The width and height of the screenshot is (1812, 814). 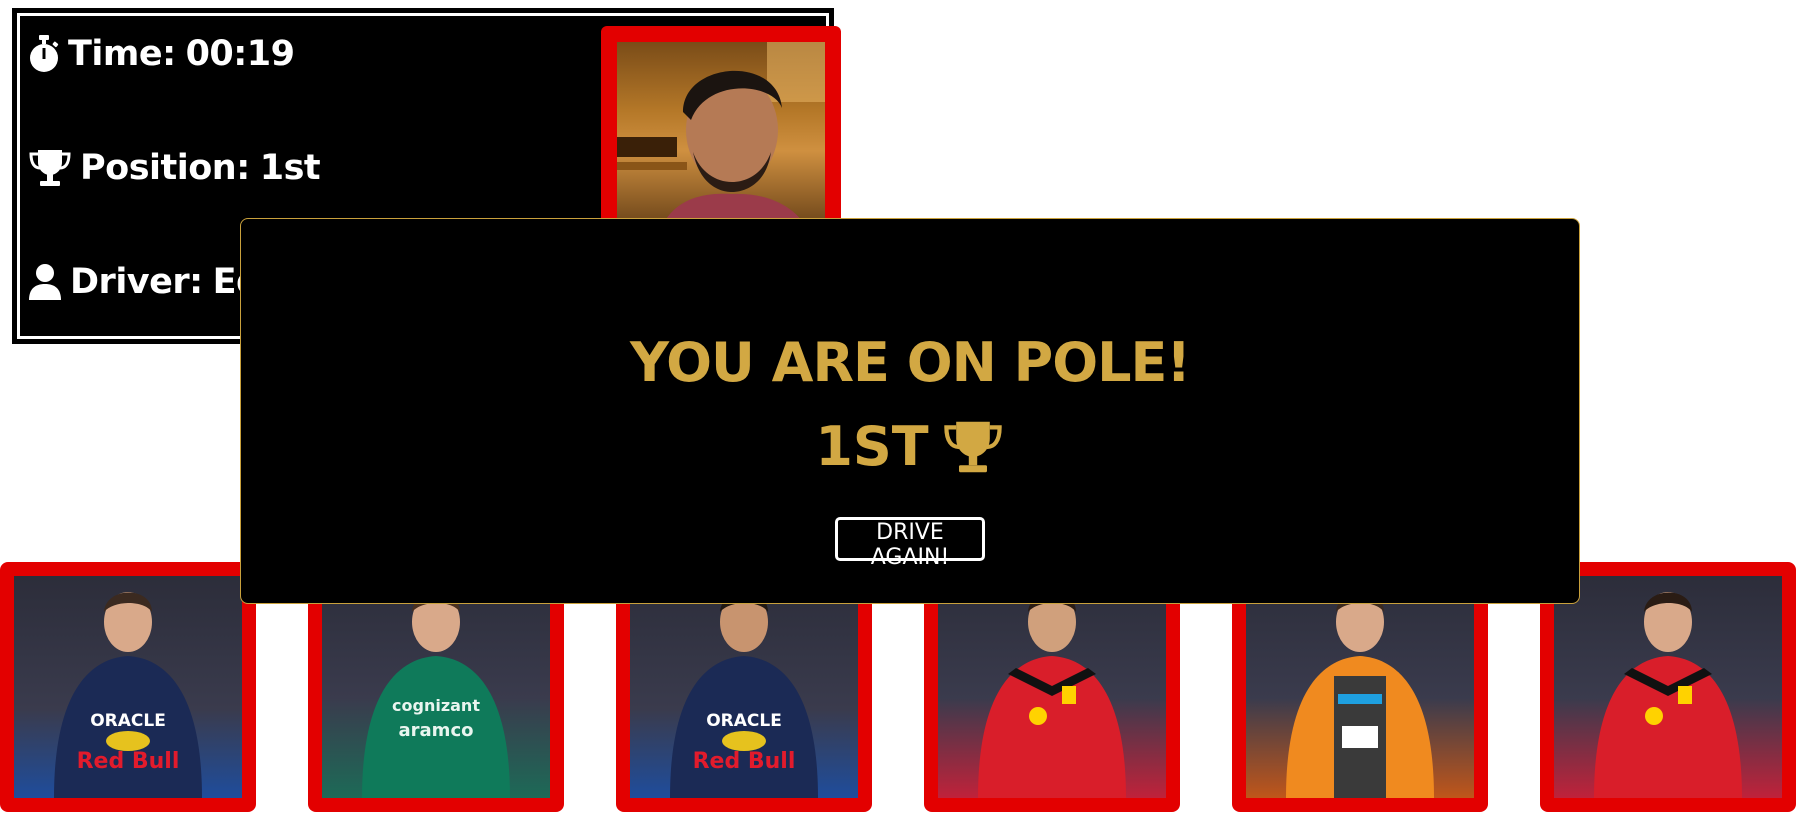 What do you see at coordinates (872, 446) in the screenshot?
I see `result-position: 1ST` at bounding box center [872, 446].